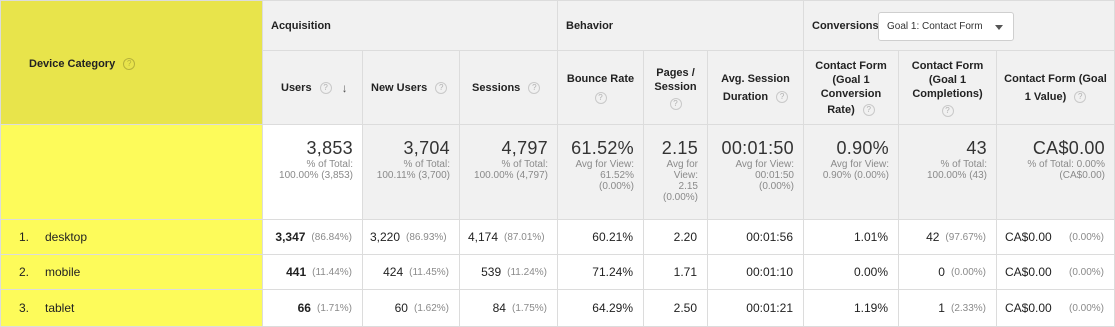  I want to click on summary-completions: 43 % of Total: 100.00% (43), so click(948, 172).